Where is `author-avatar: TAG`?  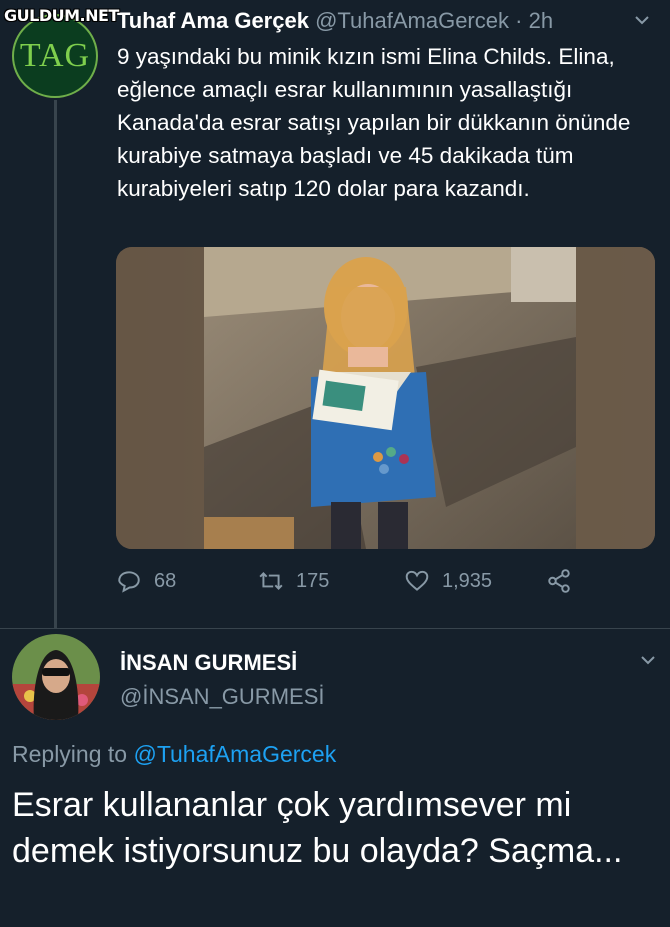 author-avatar: TAG is located at coordinates (55, 56).